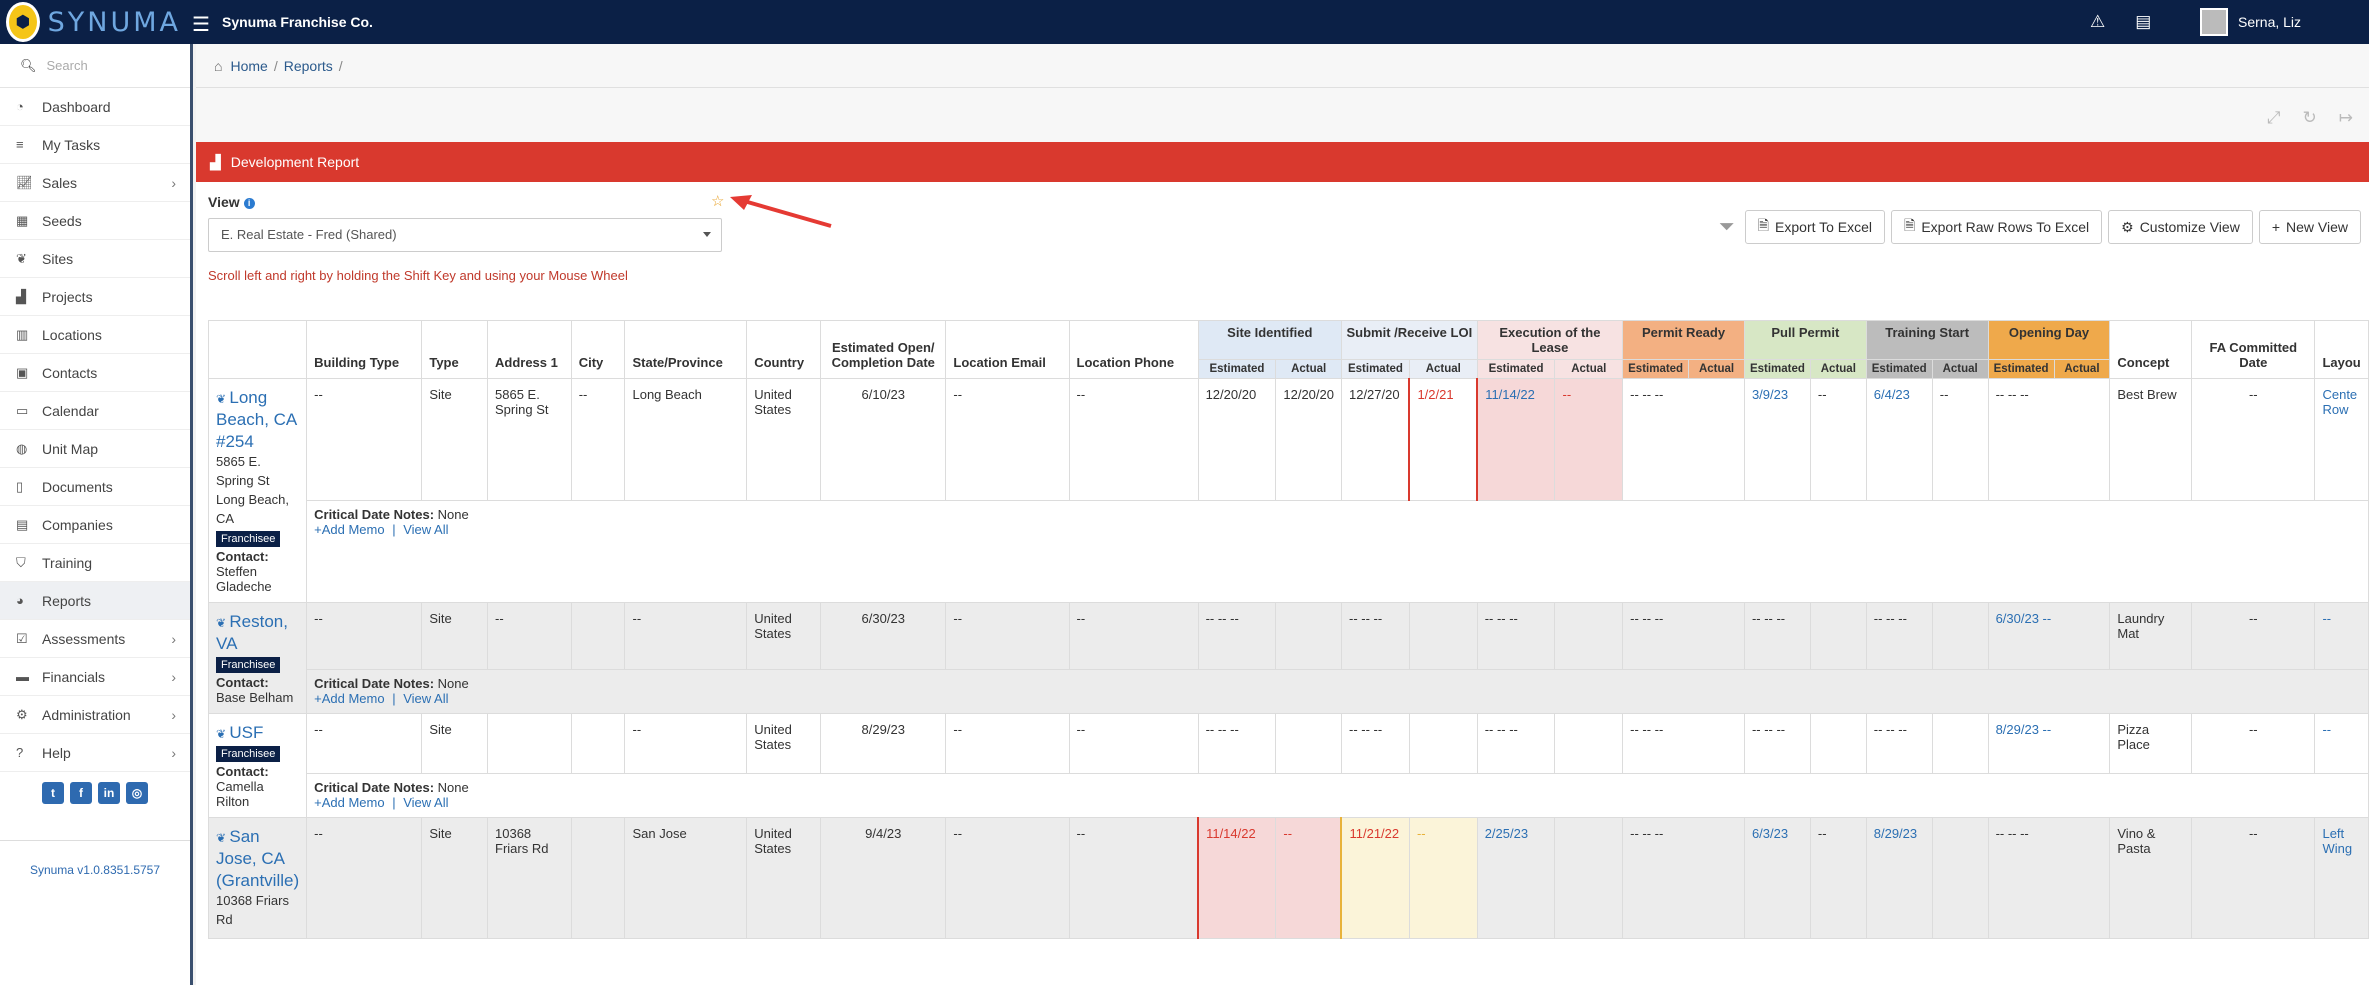 This screenshot has width=2369, height=985. Describe the element at coordinates (258, 349) in the screenshot. I see `col-location` at that location.